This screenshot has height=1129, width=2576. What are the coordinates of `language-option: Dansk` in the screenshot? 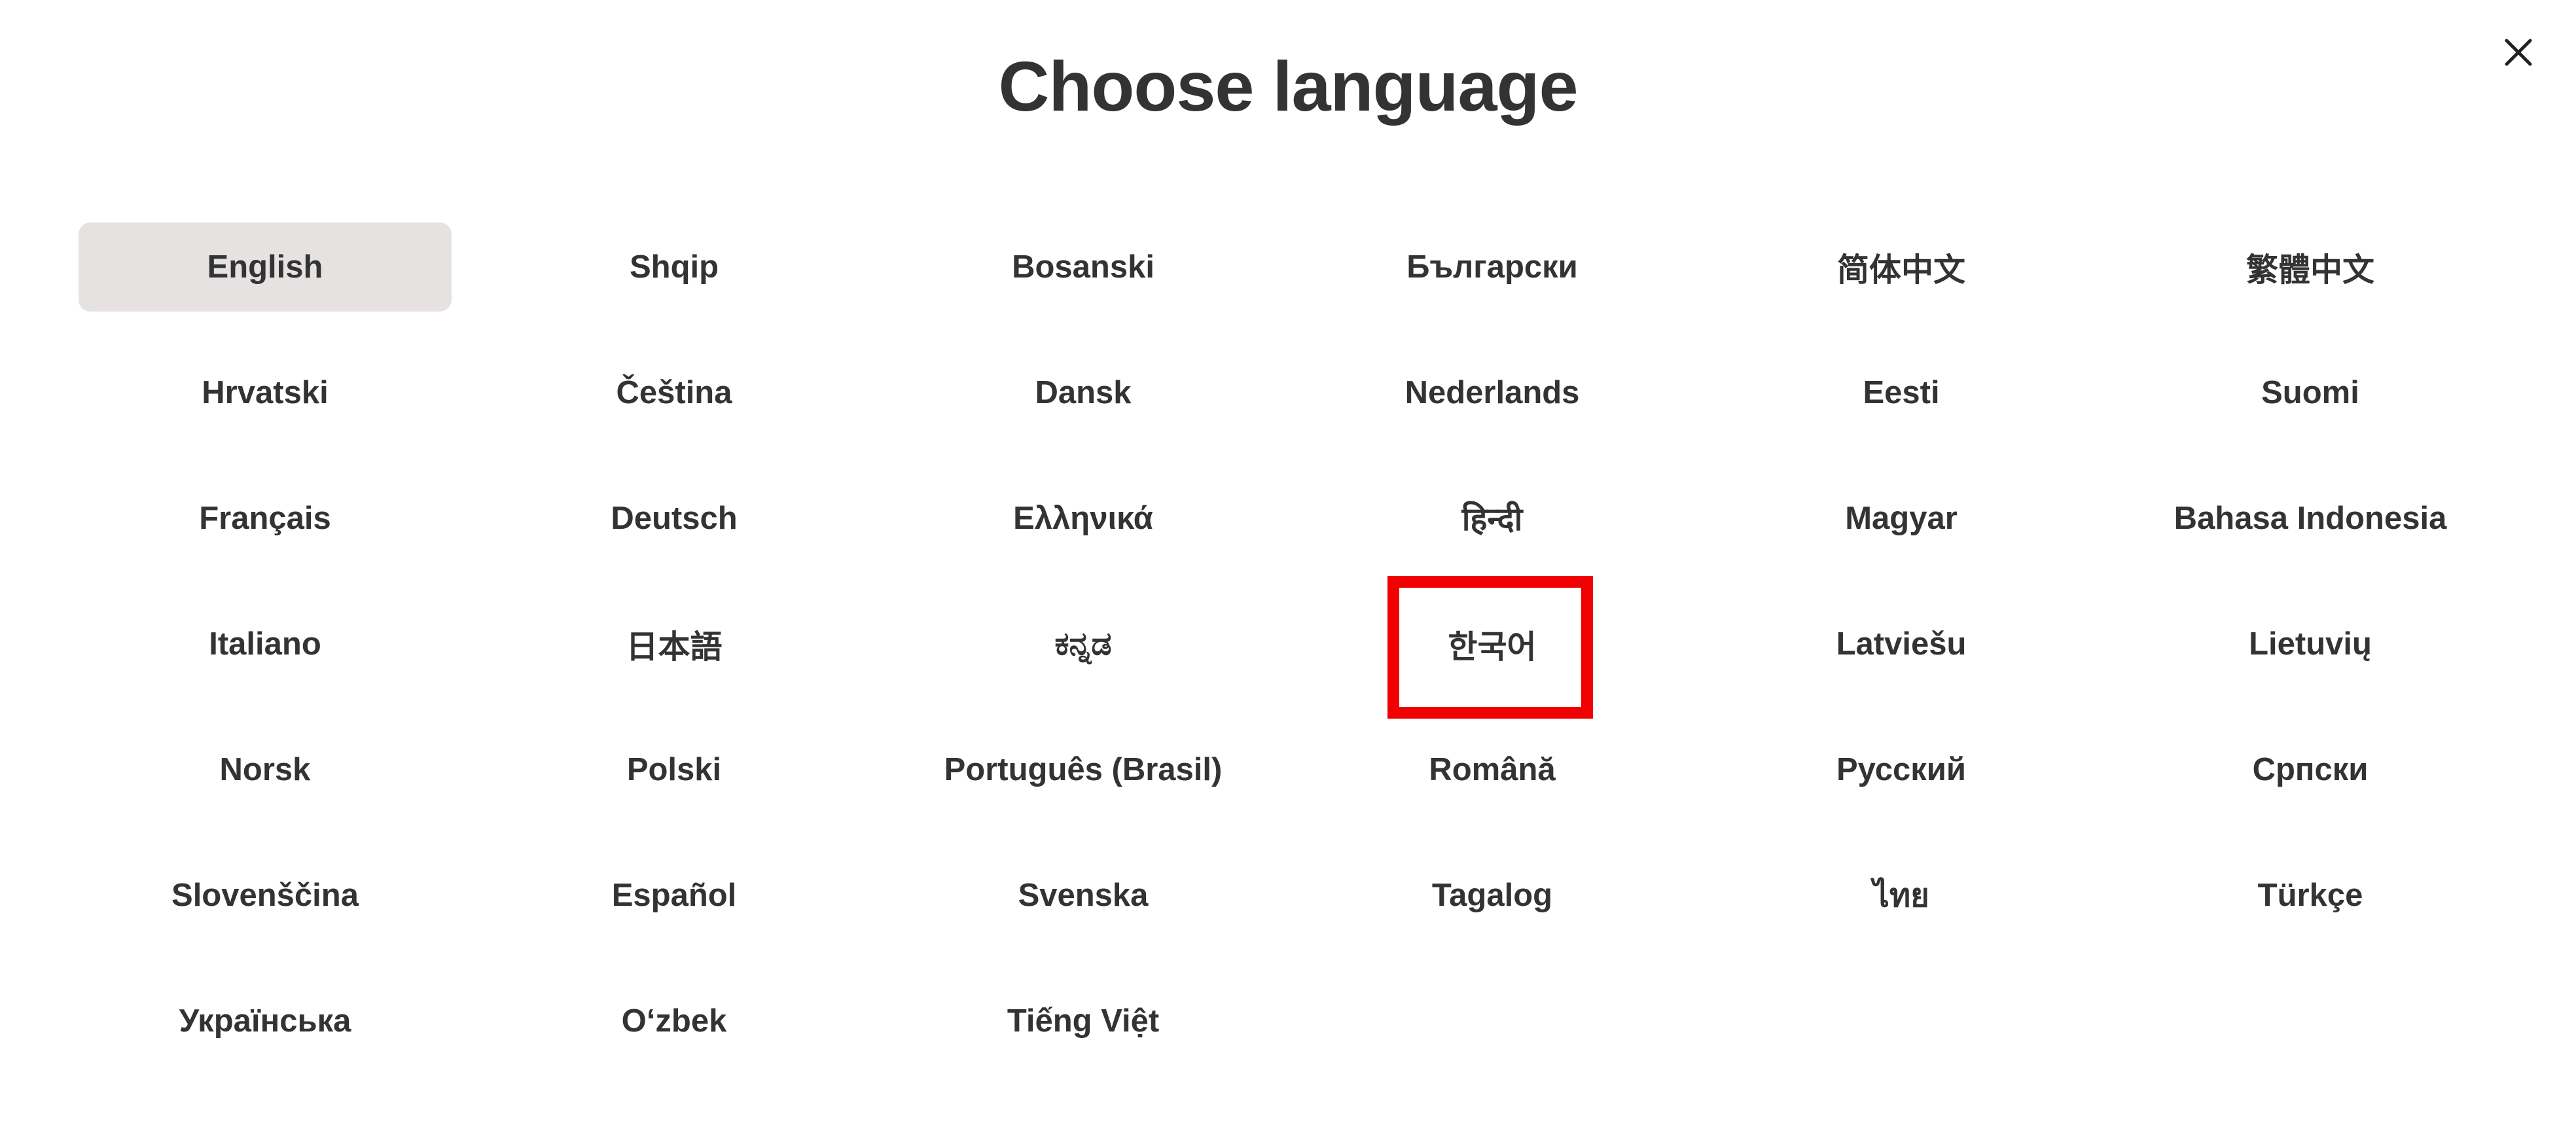 It's located at (1083, 392).